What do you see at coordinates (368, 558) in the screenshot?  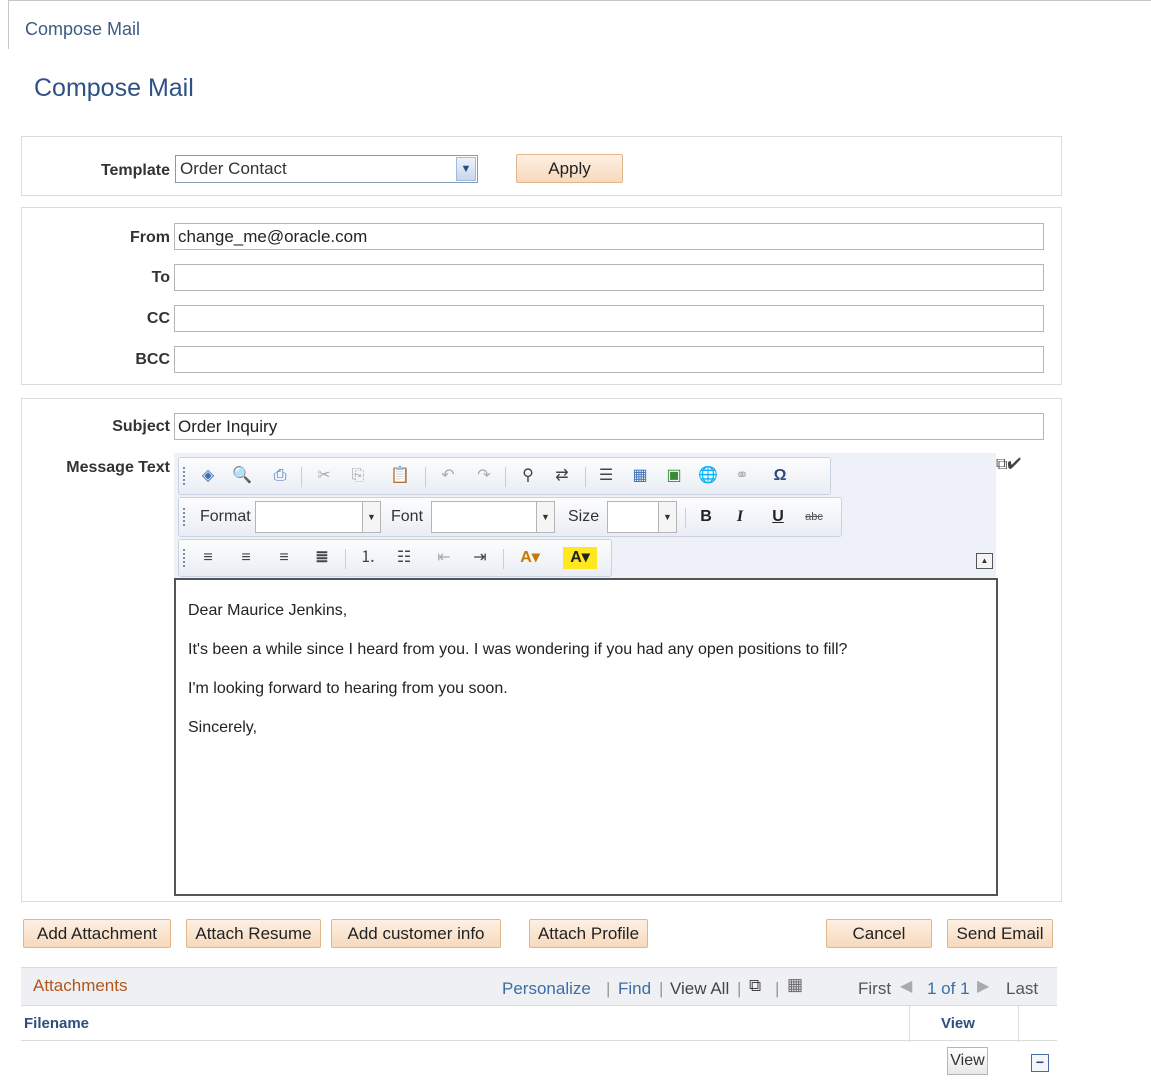 I see `numbered-list-icon: ⒈` at bounding box center [368, 558].